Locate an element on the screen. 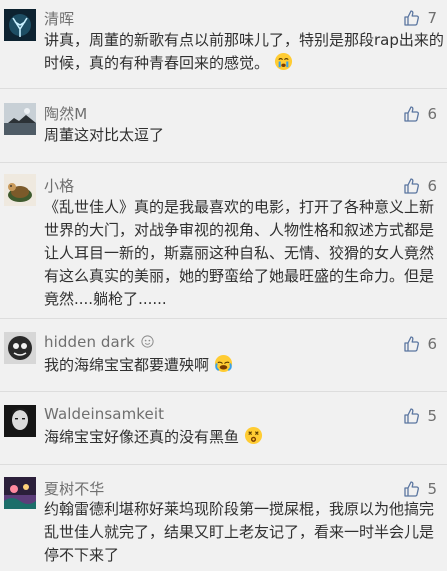 The height and width of the screenshot is (571, 447). author-name: 夏树不华 is located at coordinates (74, 488).